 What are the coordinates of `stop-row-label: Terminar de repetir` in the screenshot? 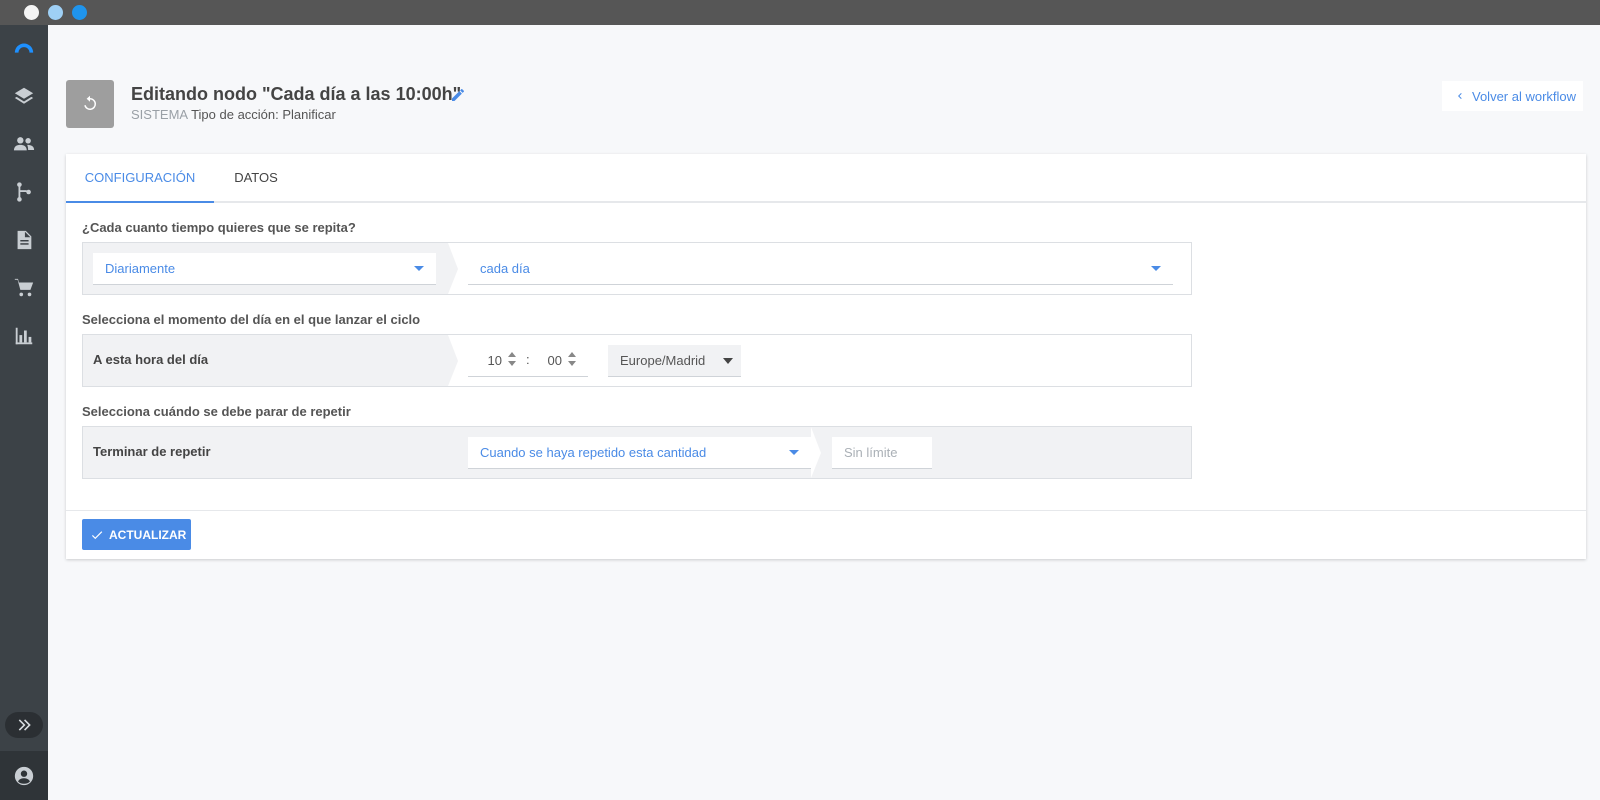 It's located at (152, 451).